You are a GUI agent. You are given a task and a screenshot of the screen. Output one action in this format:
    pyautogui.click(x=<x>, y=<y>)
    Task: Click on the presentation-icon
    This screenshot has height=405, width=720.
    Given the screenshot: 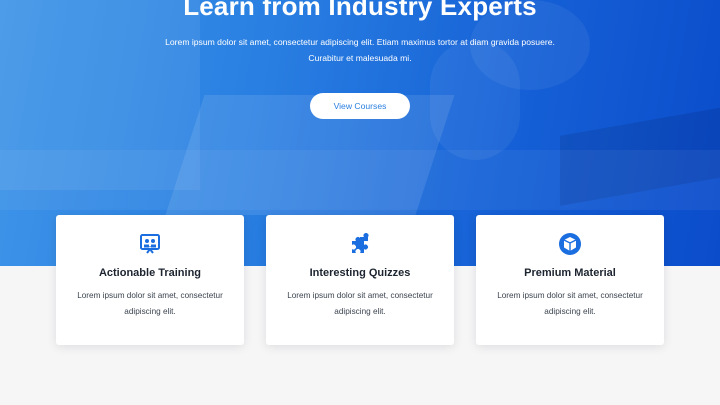 What is the action you would take?
    pyautogui.click(x=150, y=244)
    